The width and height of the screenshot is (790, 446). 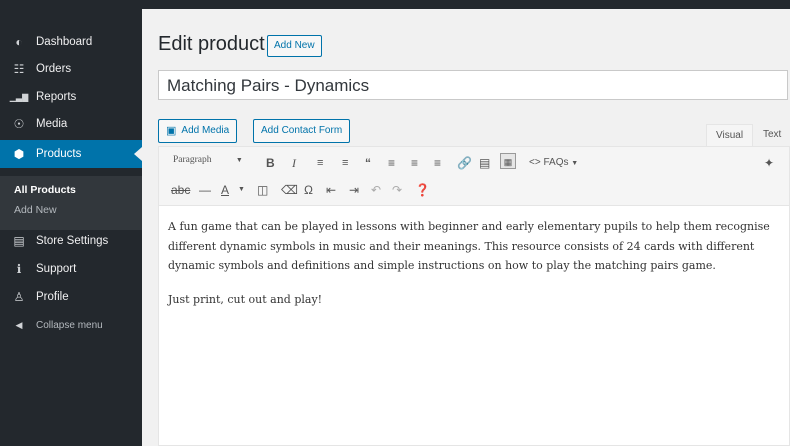 I want to click on reports-icon: ▁▃▇, so click(x=19, y=97).